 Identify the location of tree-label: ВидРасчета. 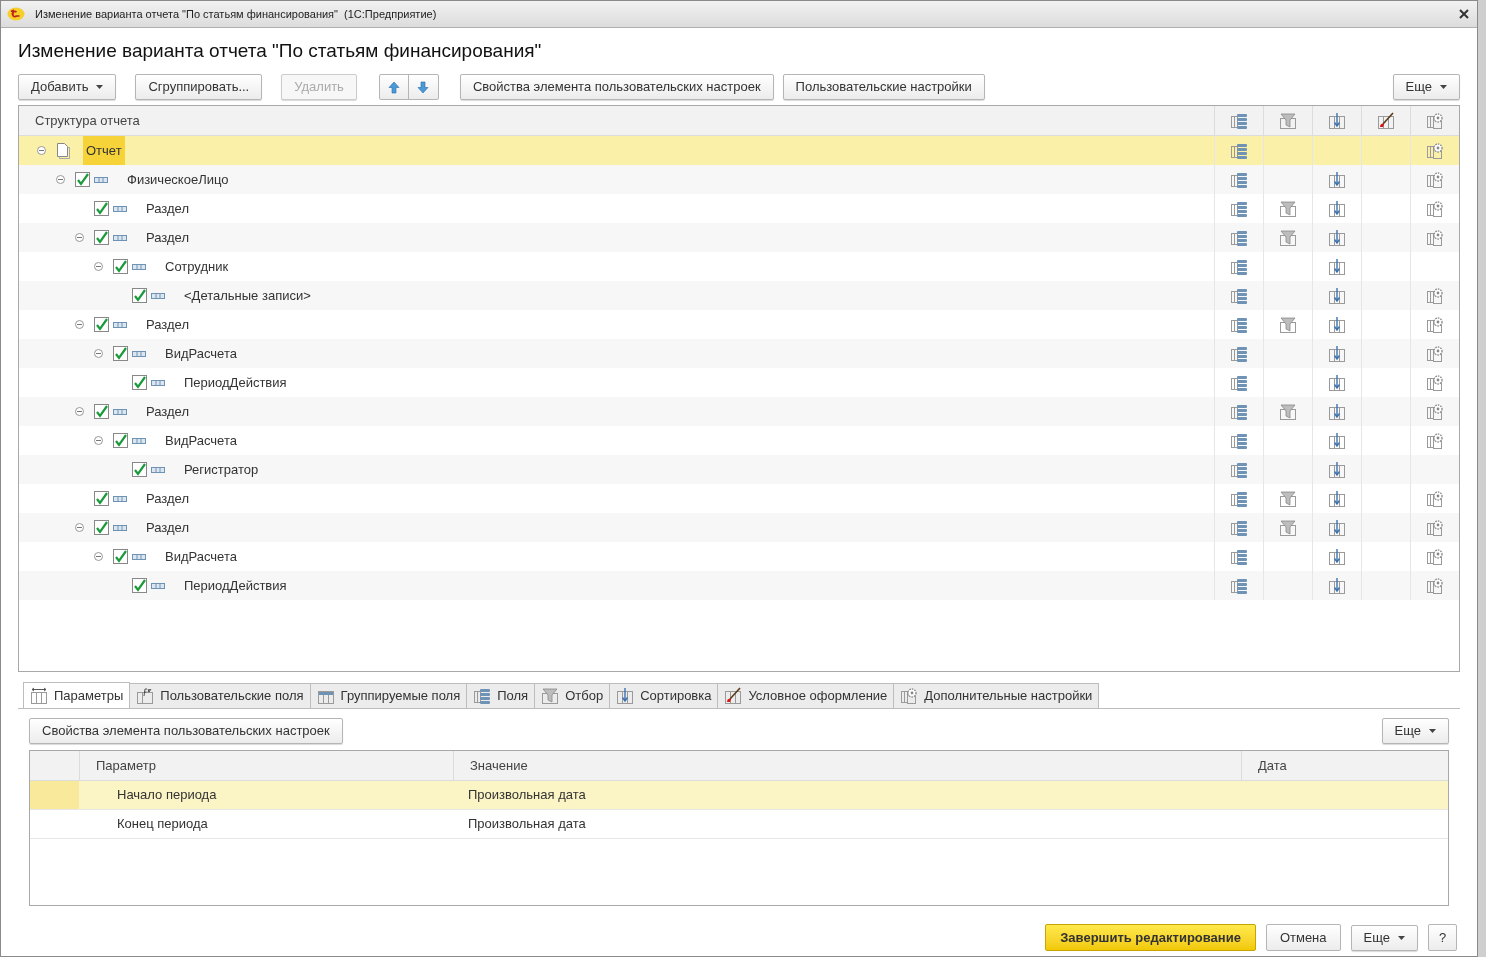
(201, 556).